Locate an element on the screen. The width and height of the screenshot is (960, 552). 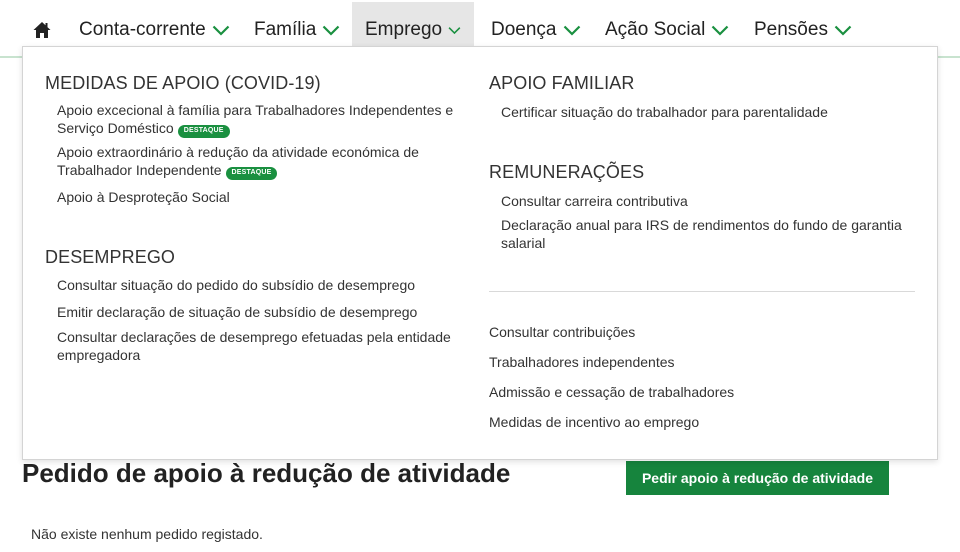
menu-link-medidas-incentivo: Medidas de incentivo ao emprego is located at coordinates (594, 422).